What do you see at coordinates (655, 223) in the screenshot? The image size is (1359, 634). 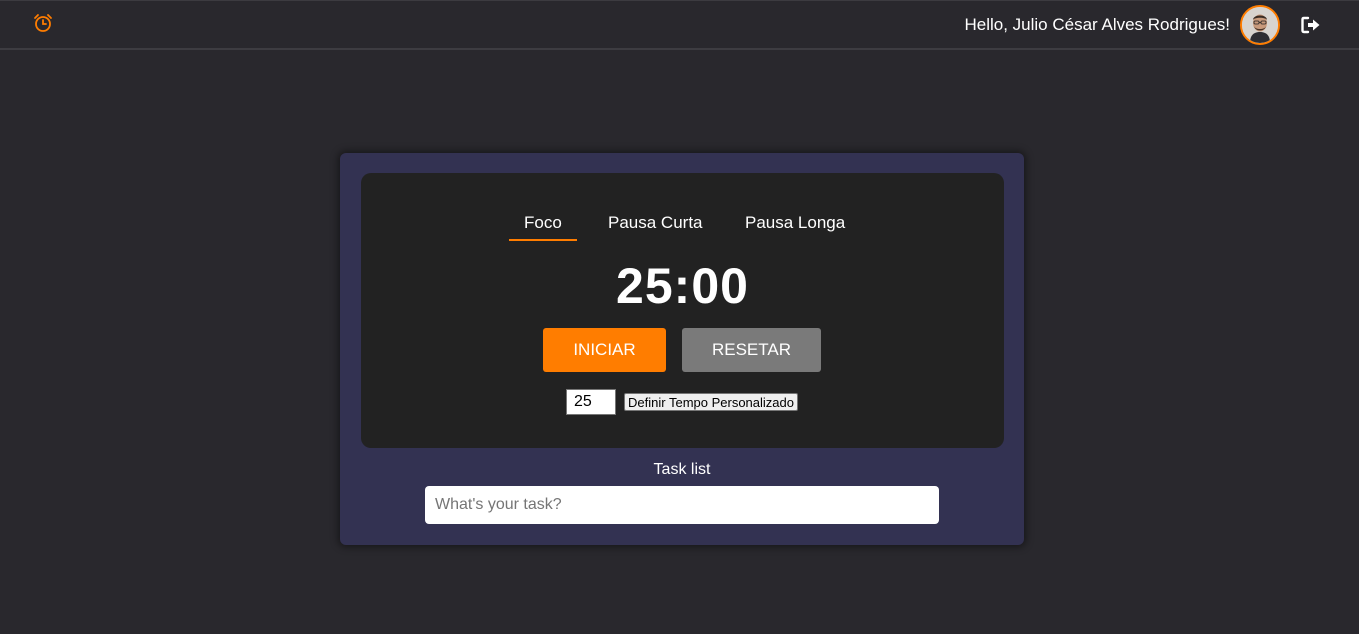 I see `tab-pausa-curta: Pausa Curta` at bounding box center [655, 223].